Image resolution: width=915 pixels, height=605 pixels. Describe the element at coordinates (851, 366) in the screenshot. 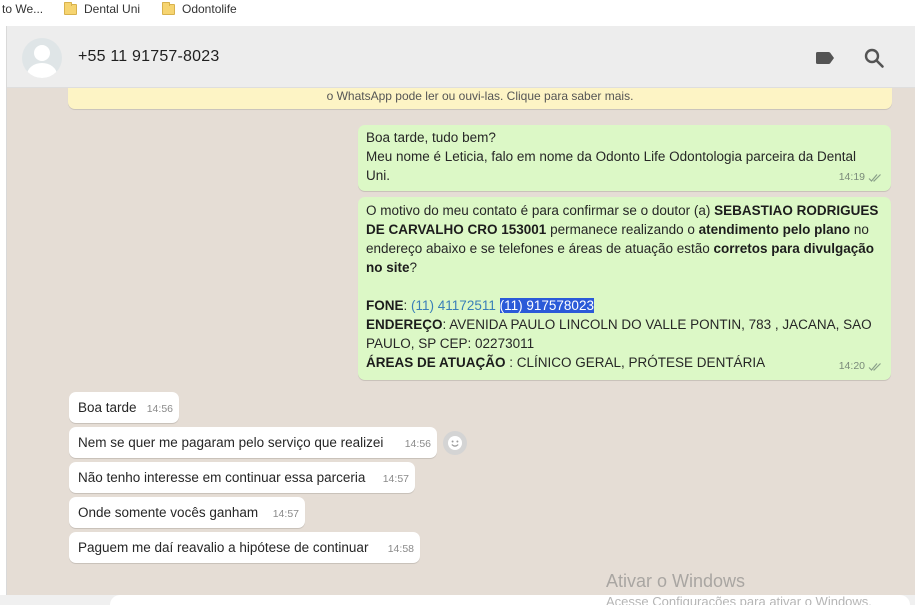

I see `message-time: 14:20` at that location.